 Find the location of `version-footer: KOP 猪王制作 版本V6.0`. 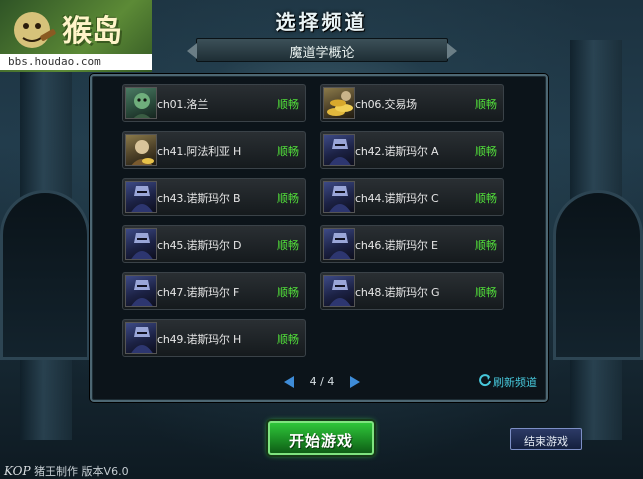

version-footer: KOP 猪王制作 版本V6.0 is located at coordinates (66, 471).